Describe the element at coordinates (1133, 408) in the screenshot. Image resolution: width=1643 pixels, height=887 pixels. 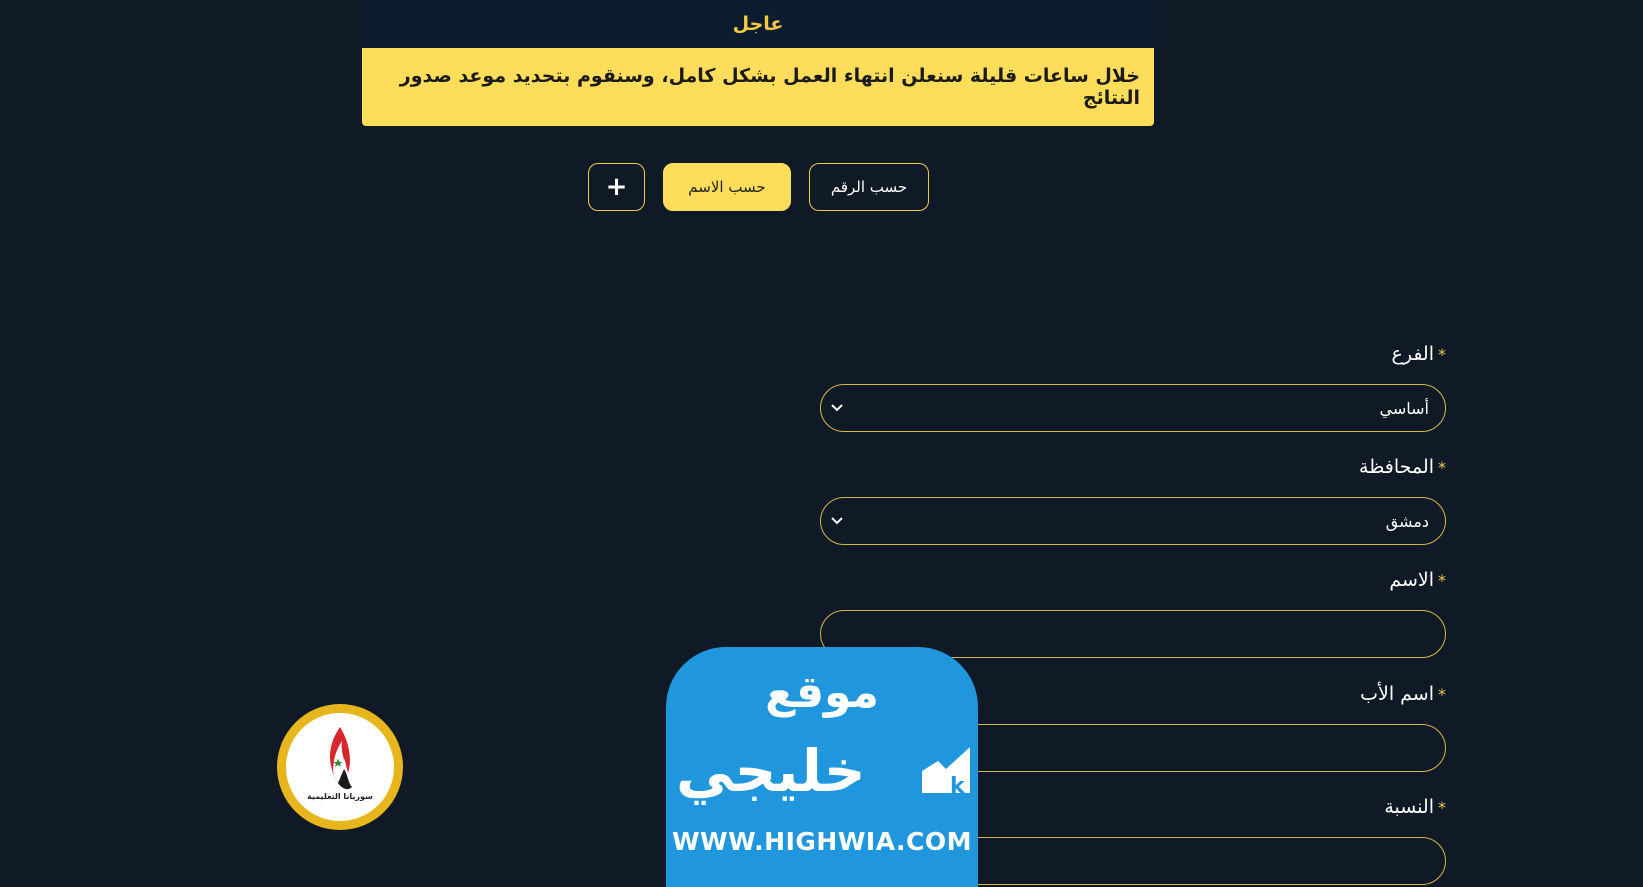
I see `branch-select: أساسي` at that location.